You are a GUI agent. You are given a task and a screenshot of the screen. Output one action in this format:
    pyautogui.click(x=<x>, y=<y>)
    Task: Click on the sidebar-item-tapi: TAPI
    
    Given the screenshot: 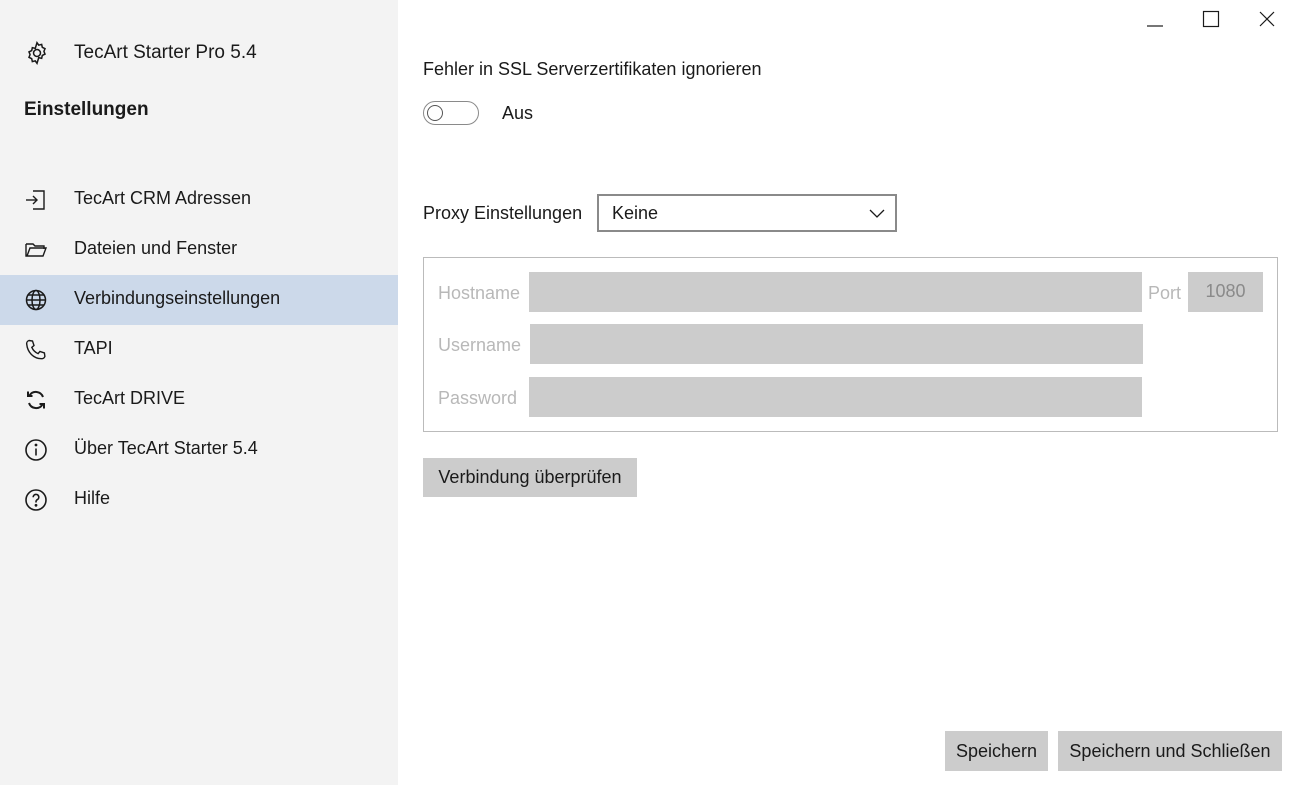 What is the action you would take?
    pyautogui.click(x=199, y=350)
    